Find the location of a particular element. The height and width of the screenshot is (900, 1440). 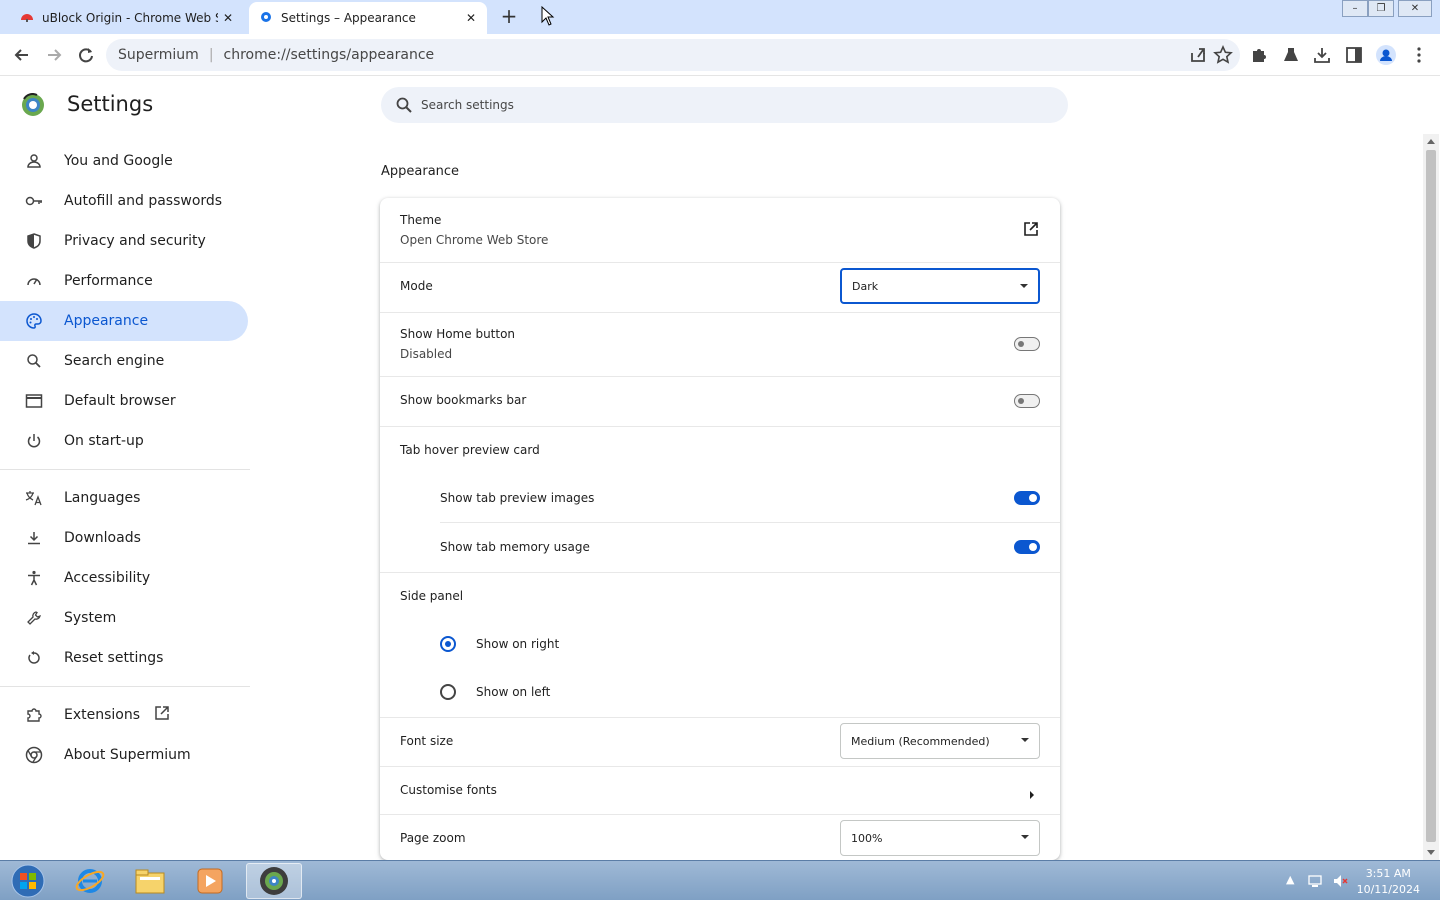

restore-button: ❐ is located at coordinates (1381, 8).